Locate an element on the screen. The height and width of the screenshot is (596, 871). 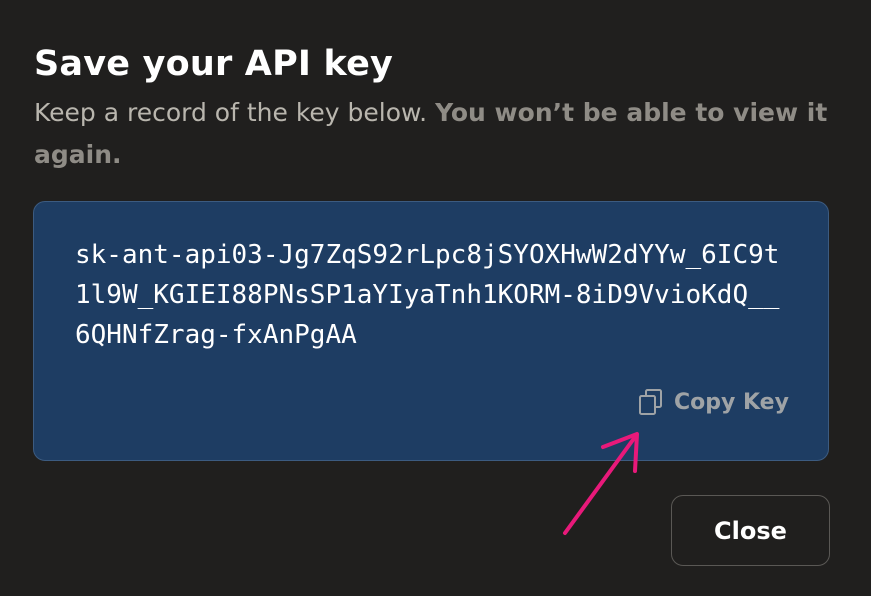
copy-key-label: Copy Key is located at coordinates (731, 402).